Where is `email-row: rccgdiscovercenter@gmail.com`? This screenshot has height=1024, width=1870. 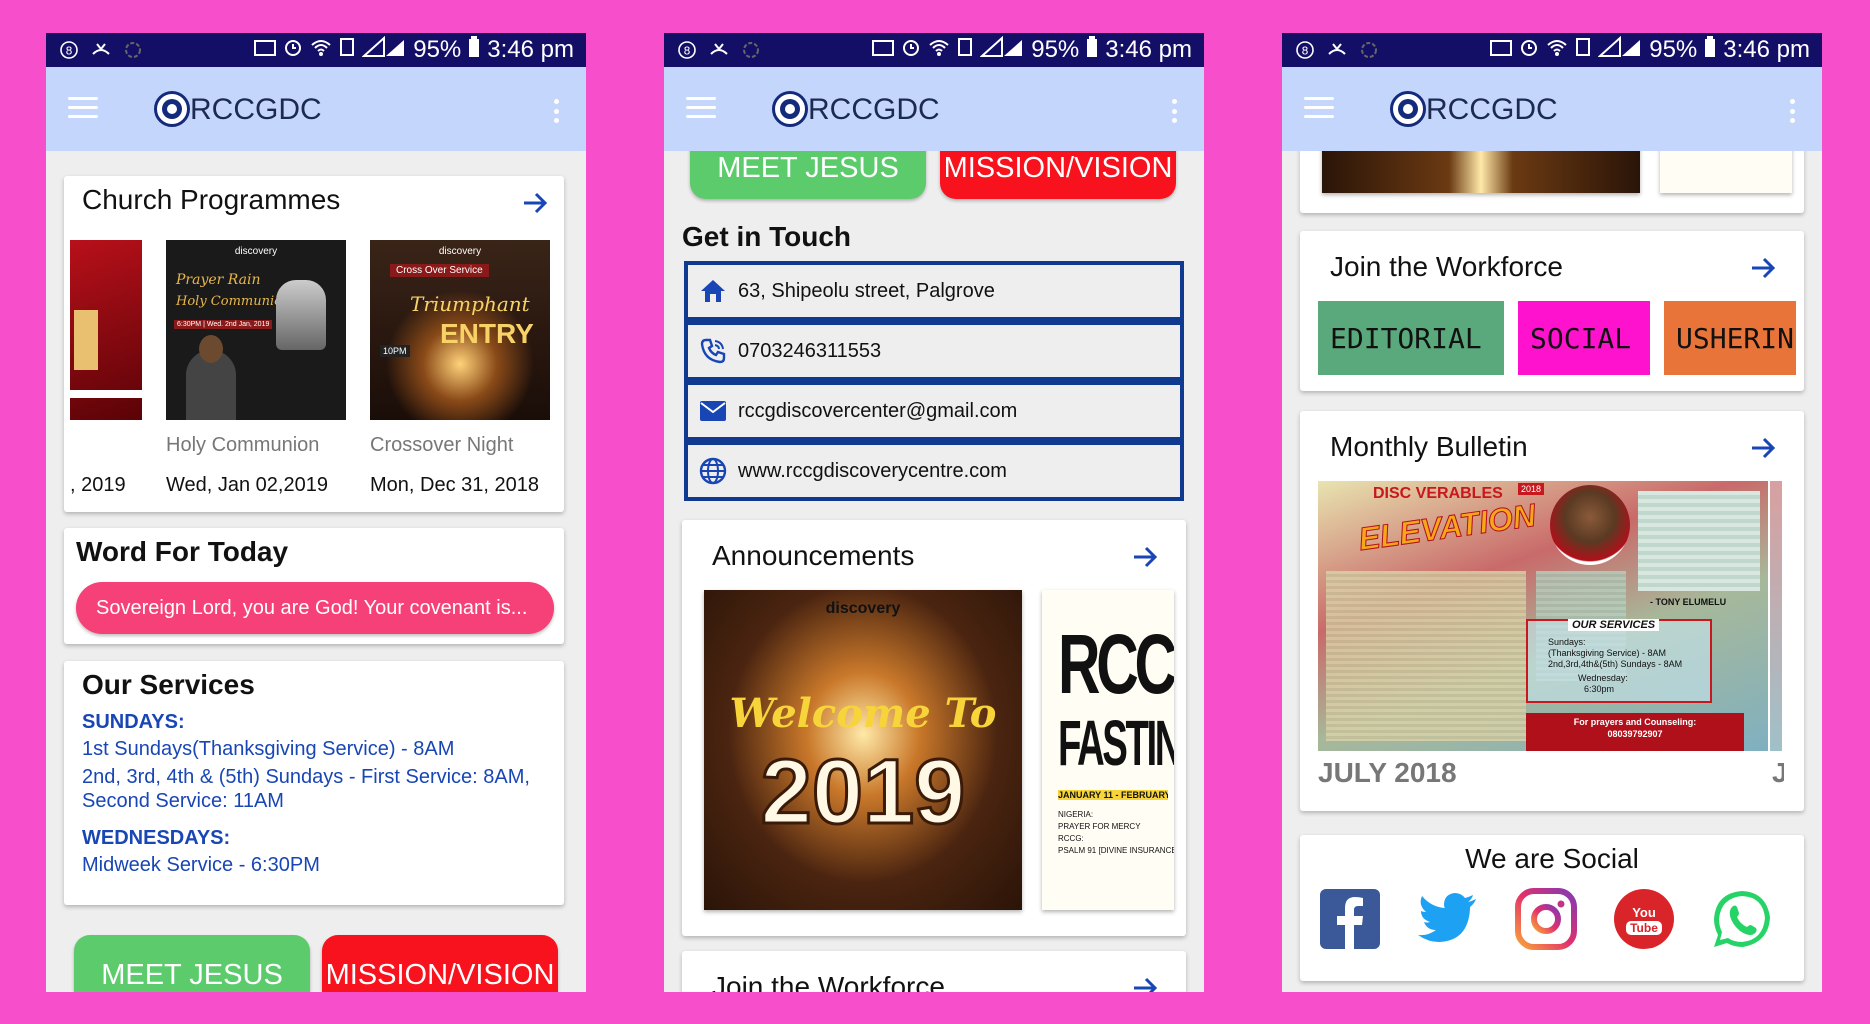
email-row: rccgdiscovercenter@gmail.com is located at coordinates (934, 411).